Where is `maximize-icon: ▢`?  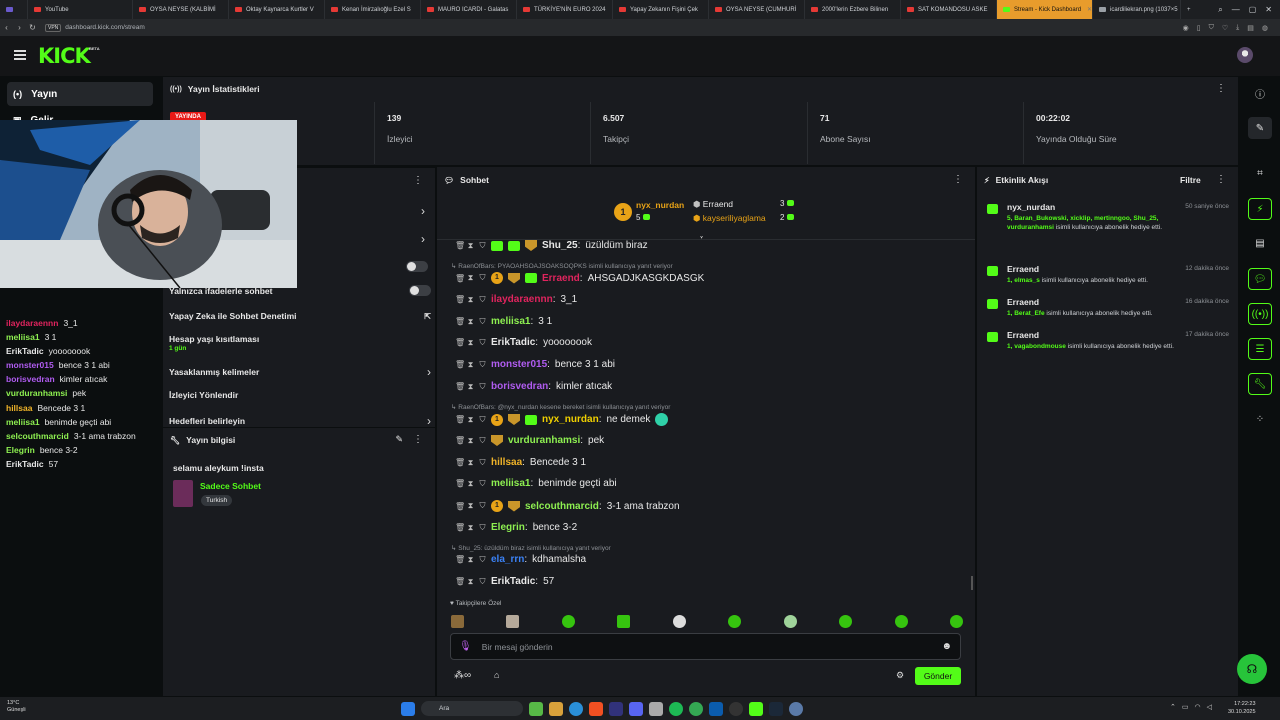
maximize-icon: ▢ is located at coordinates (1253, 10).